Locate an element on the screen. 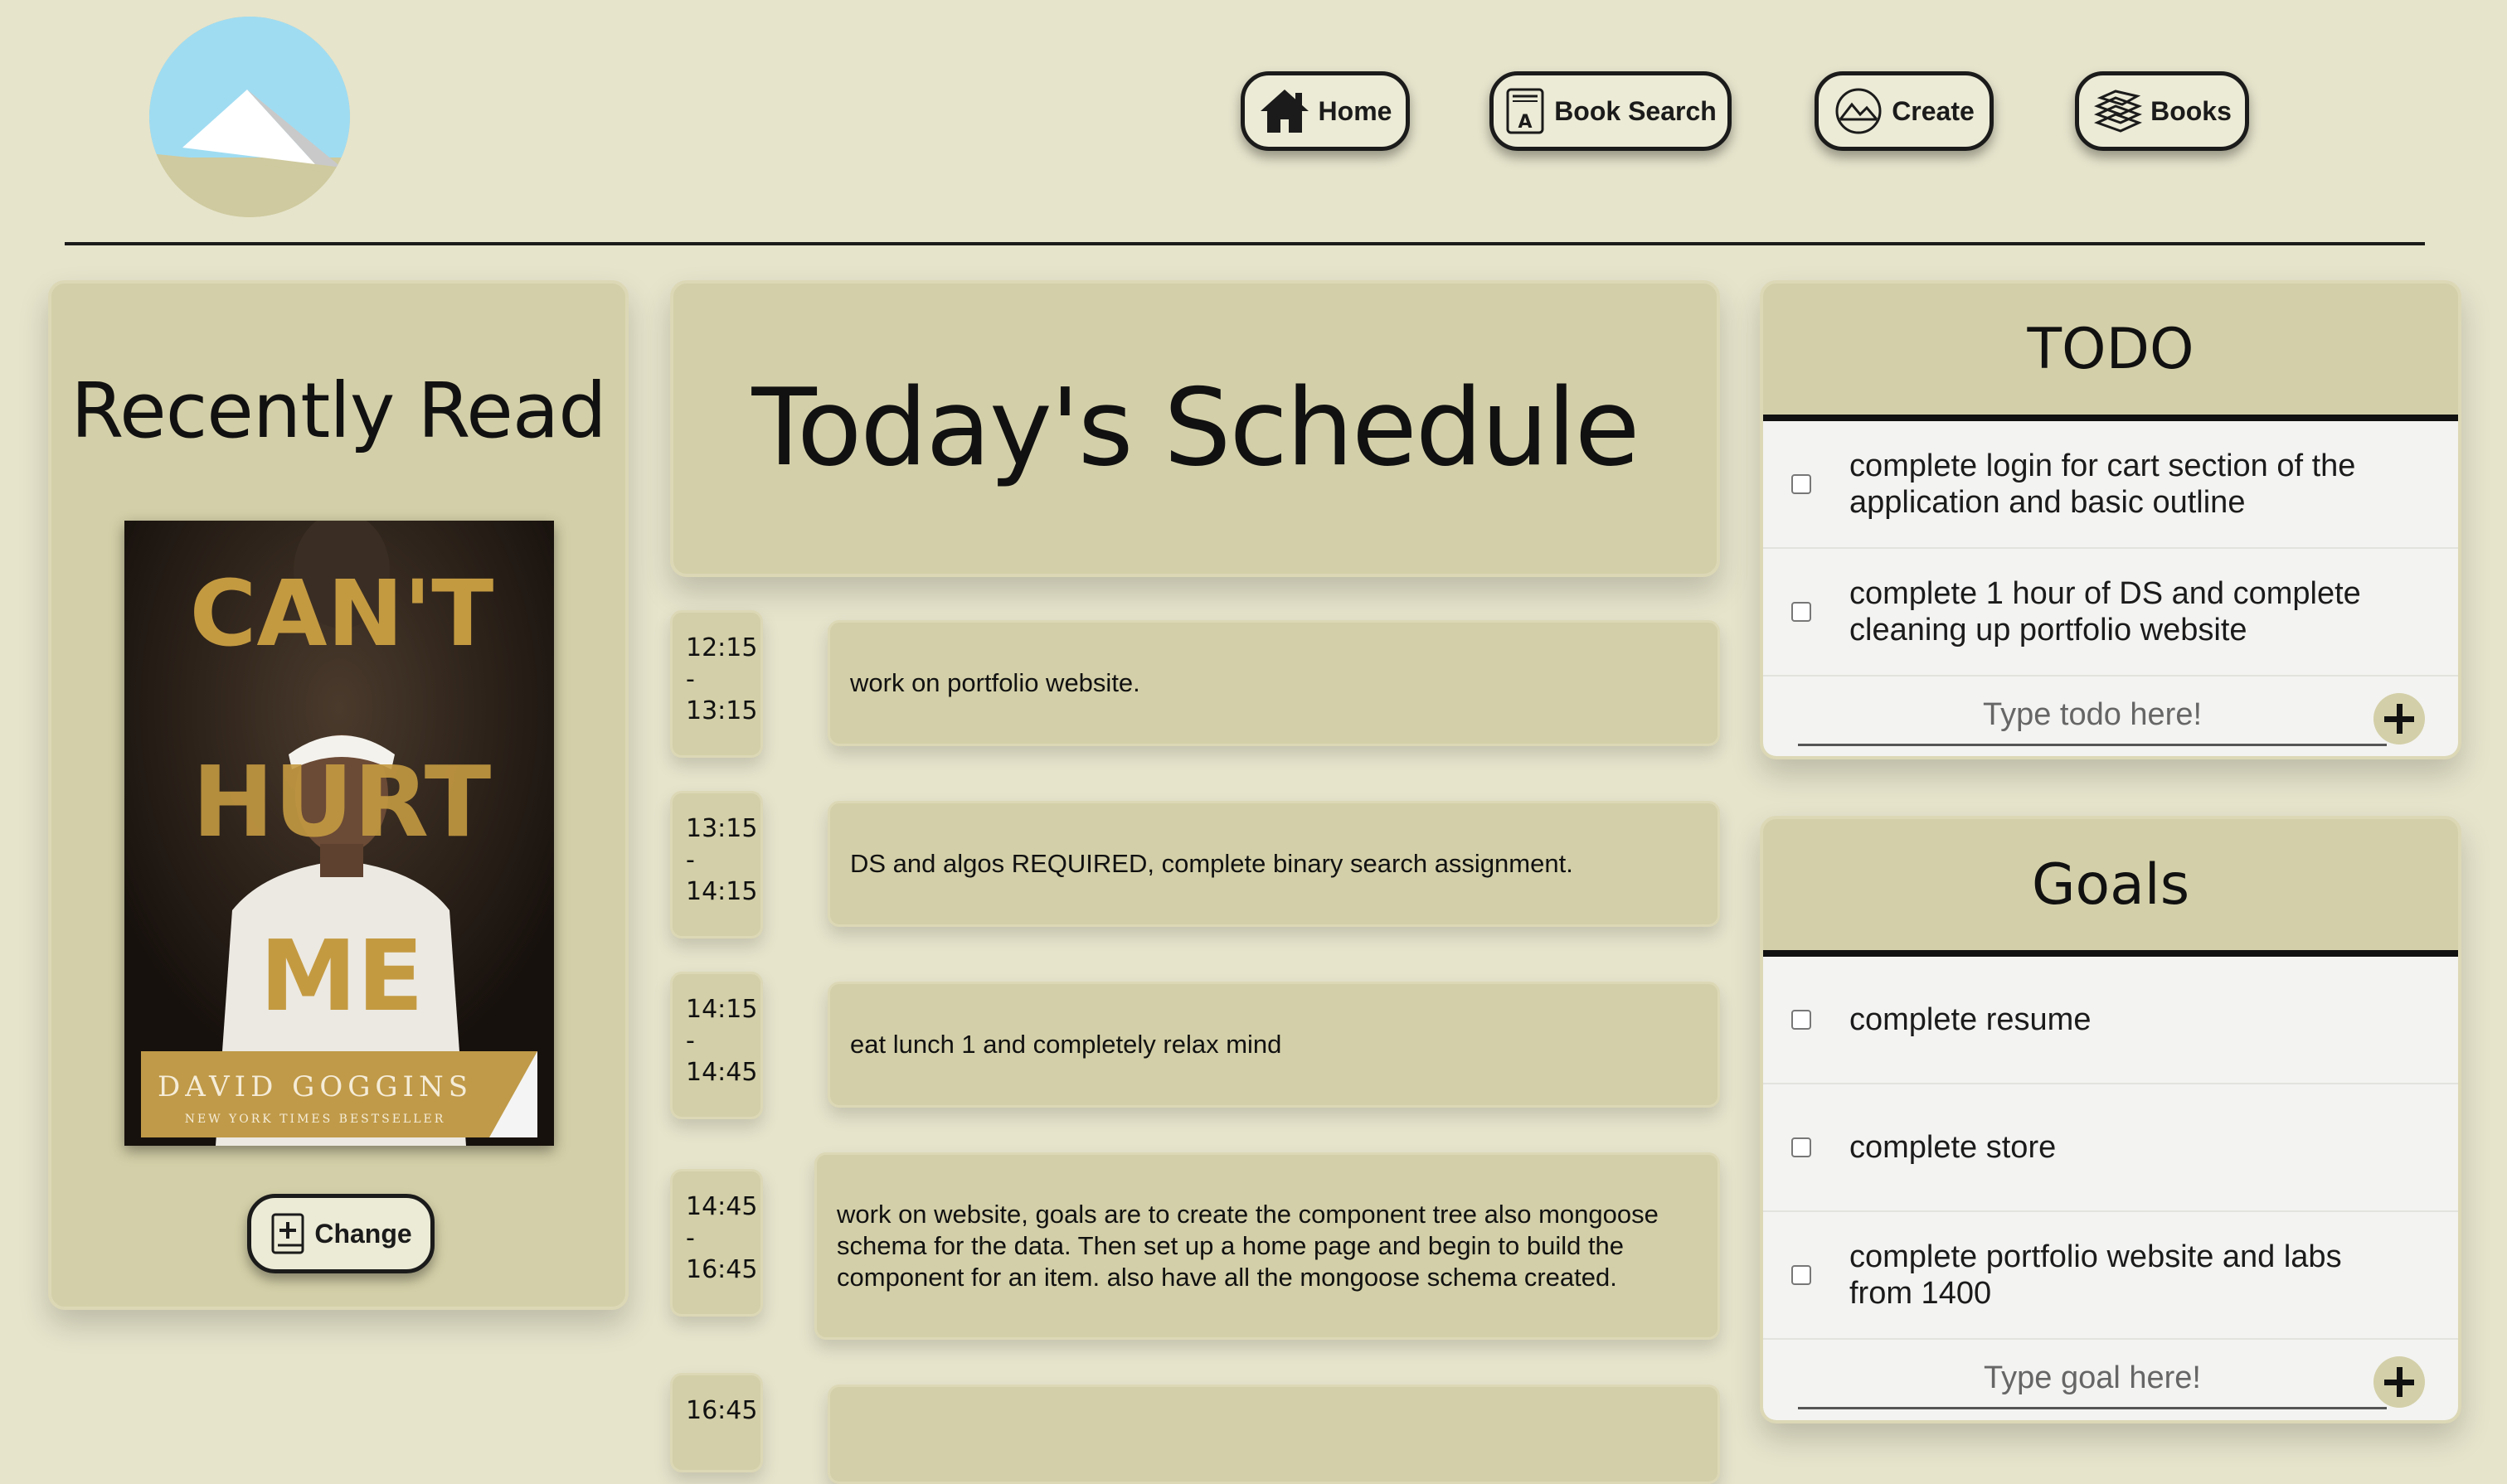  goal-add-row is located at coordinates (2110, 1380).